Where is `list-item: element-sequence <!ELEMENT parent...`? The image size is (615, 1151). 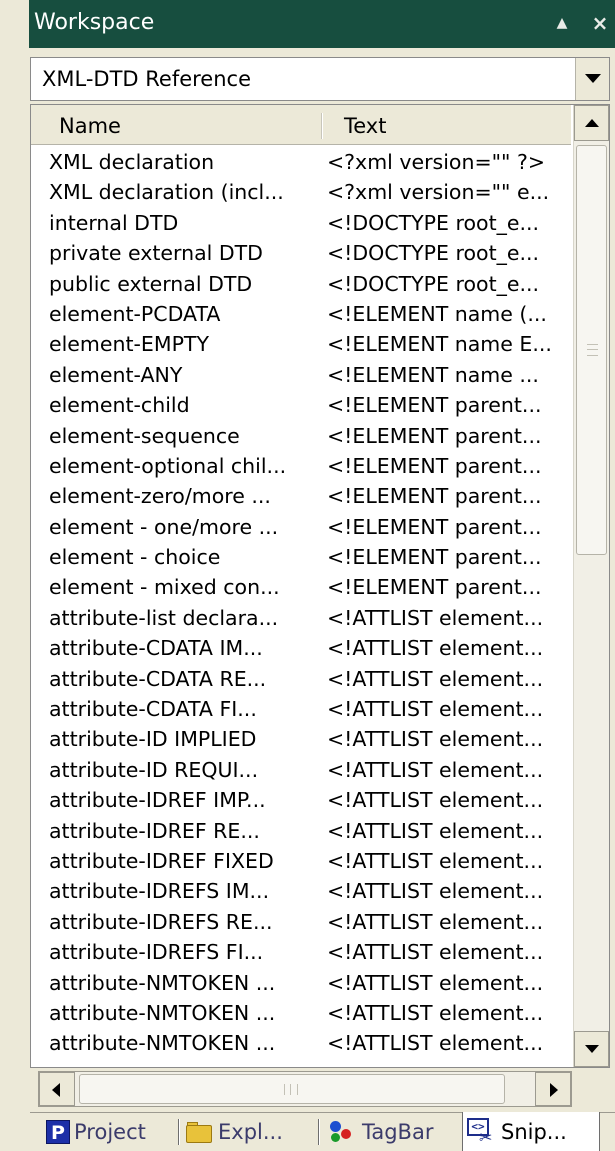
list-item: element-sequence <!ELEMENT parent... is located at coordinates (301, 436).